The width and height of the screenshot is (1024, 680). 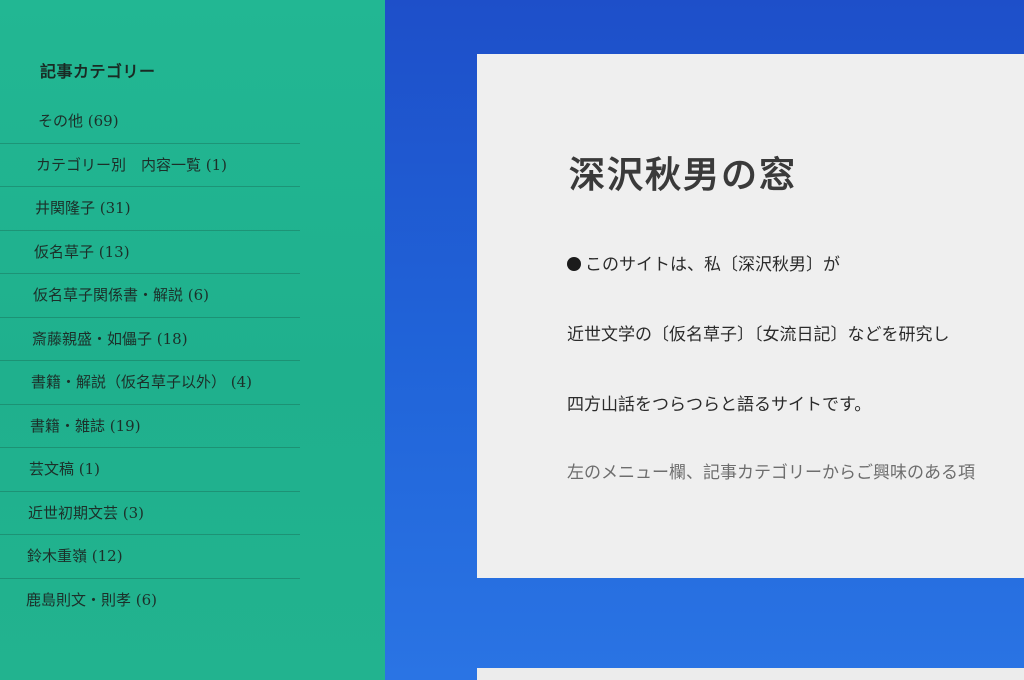 I want to click on category-link: 鹿島則文・則孝 (6), so click(x=150, y=601).